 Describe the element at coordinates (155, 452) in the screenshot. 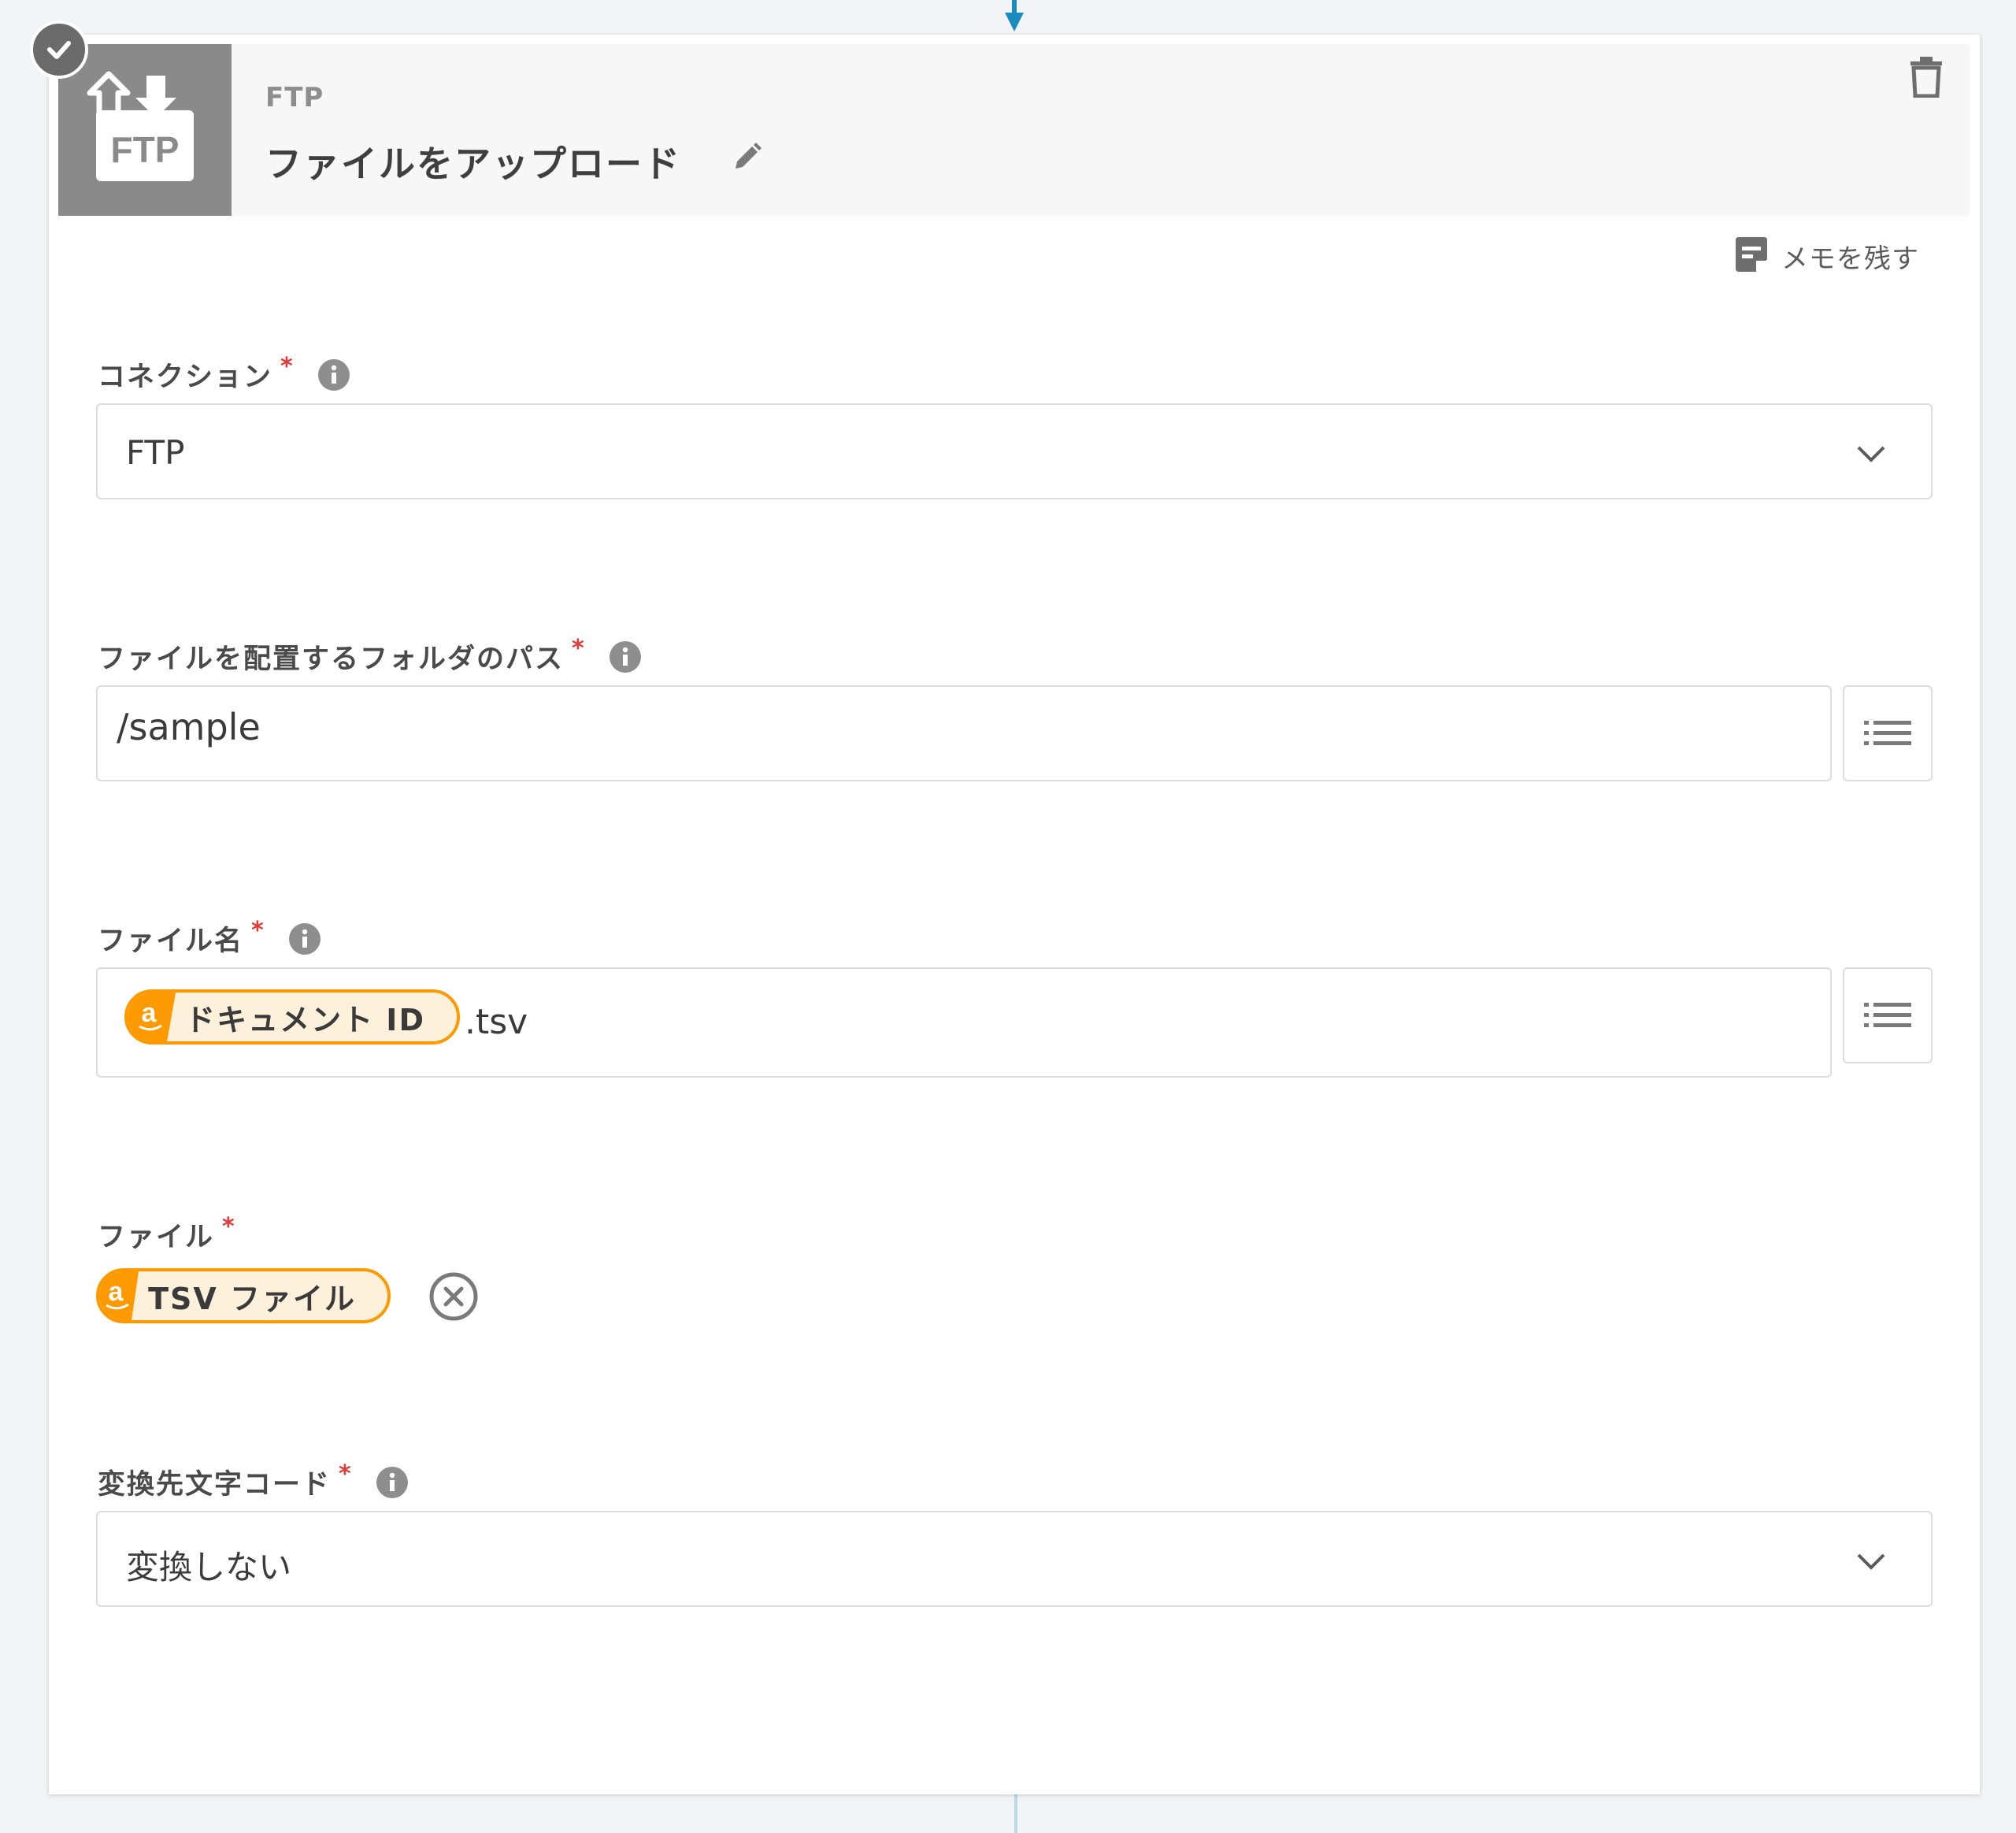

I see `connection-select-value: FTP` at that location.